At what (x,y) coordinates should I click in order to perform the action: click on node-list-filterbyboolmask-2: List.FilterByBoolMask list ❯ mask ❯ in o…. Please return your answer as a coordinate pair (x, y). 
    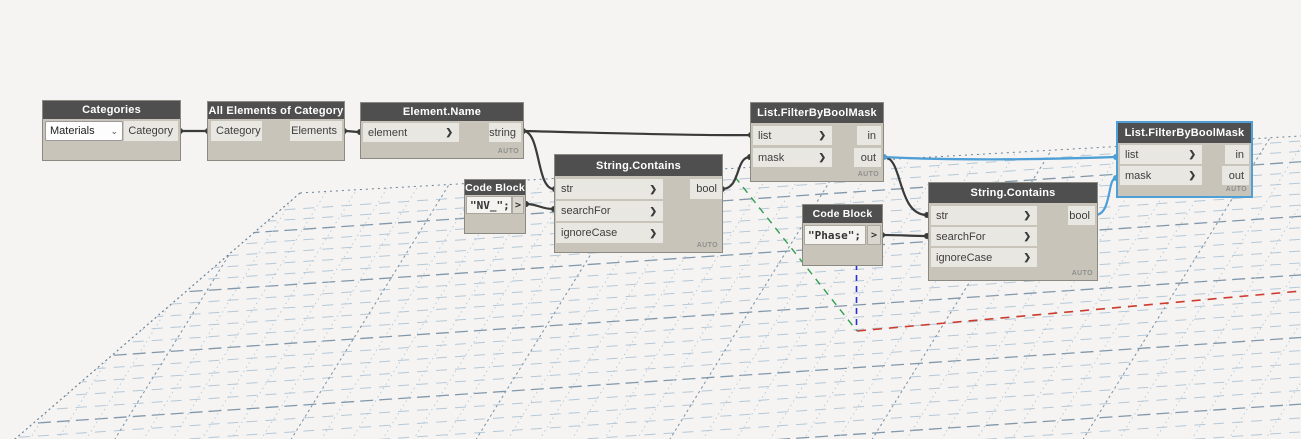
    Looking at the image, I should click on (1184, 159).